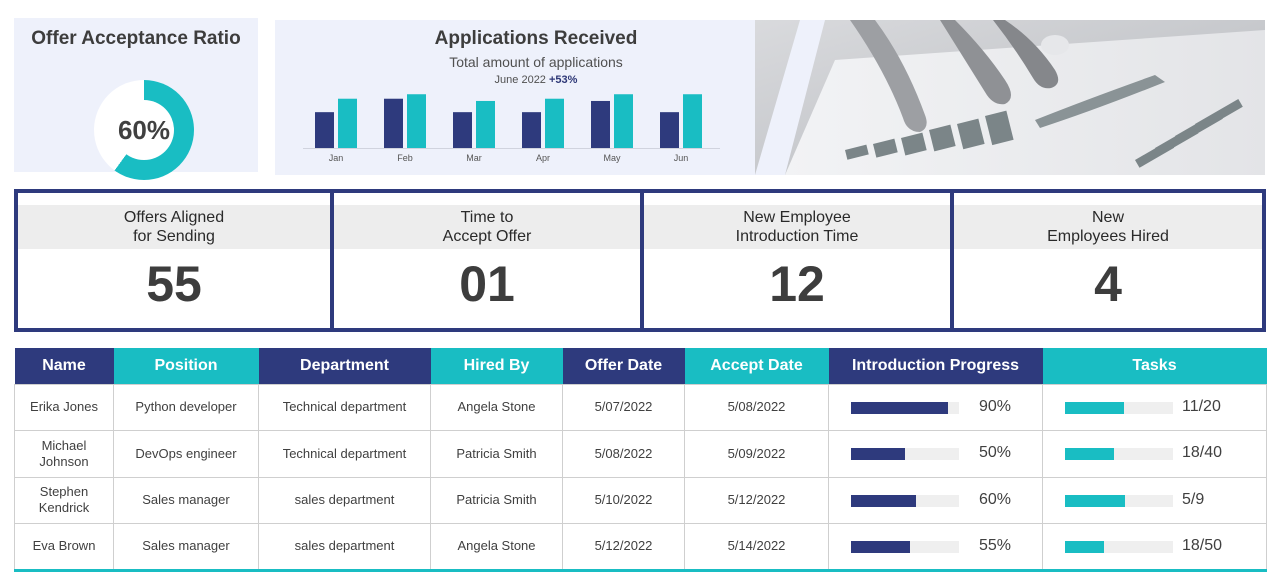 The image size is (1280, 577). I want to click on cell-accept-date: 5/12/2022, so click(756, 500).